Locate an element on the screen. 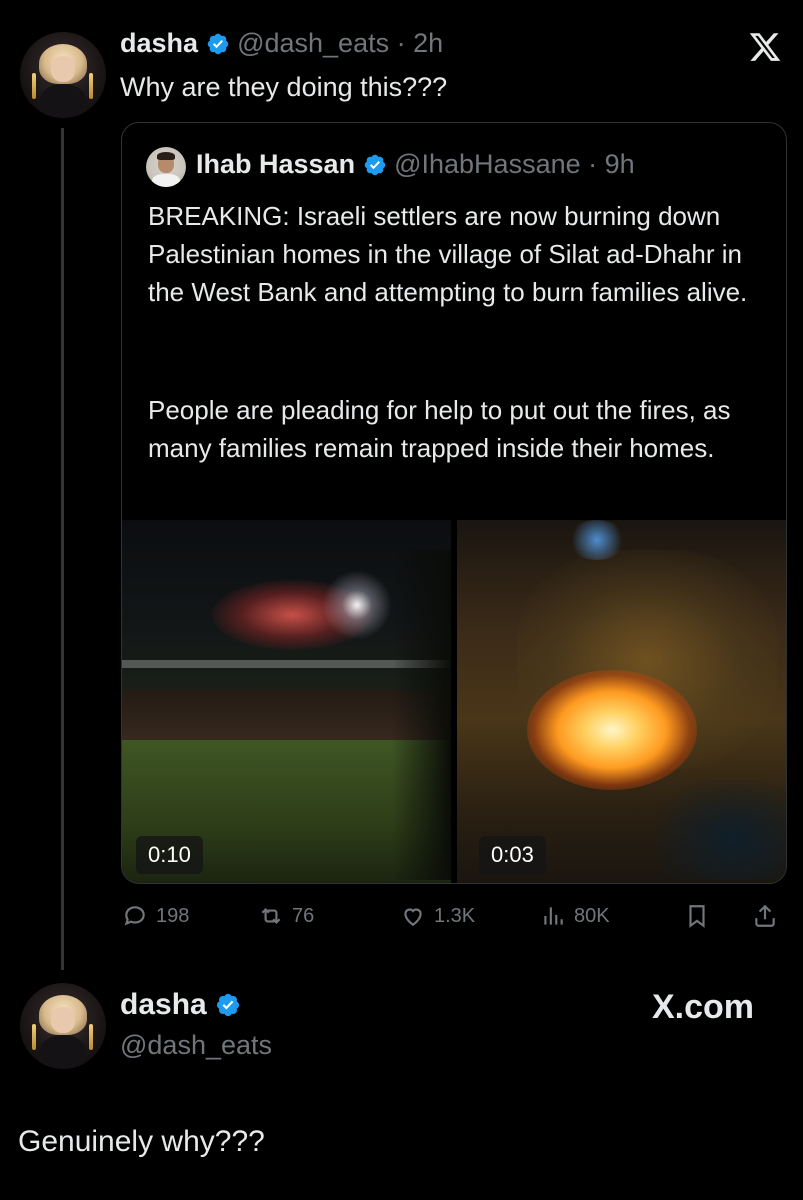 The image size is (803, 1200). analytics-icon is located at coordinates (553, 916).